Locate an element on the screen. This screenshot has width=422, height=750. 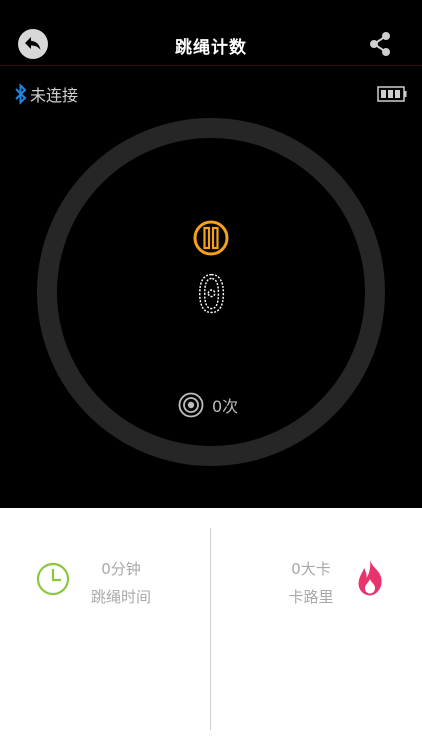
share-icon is located at coordinates (380, 44).